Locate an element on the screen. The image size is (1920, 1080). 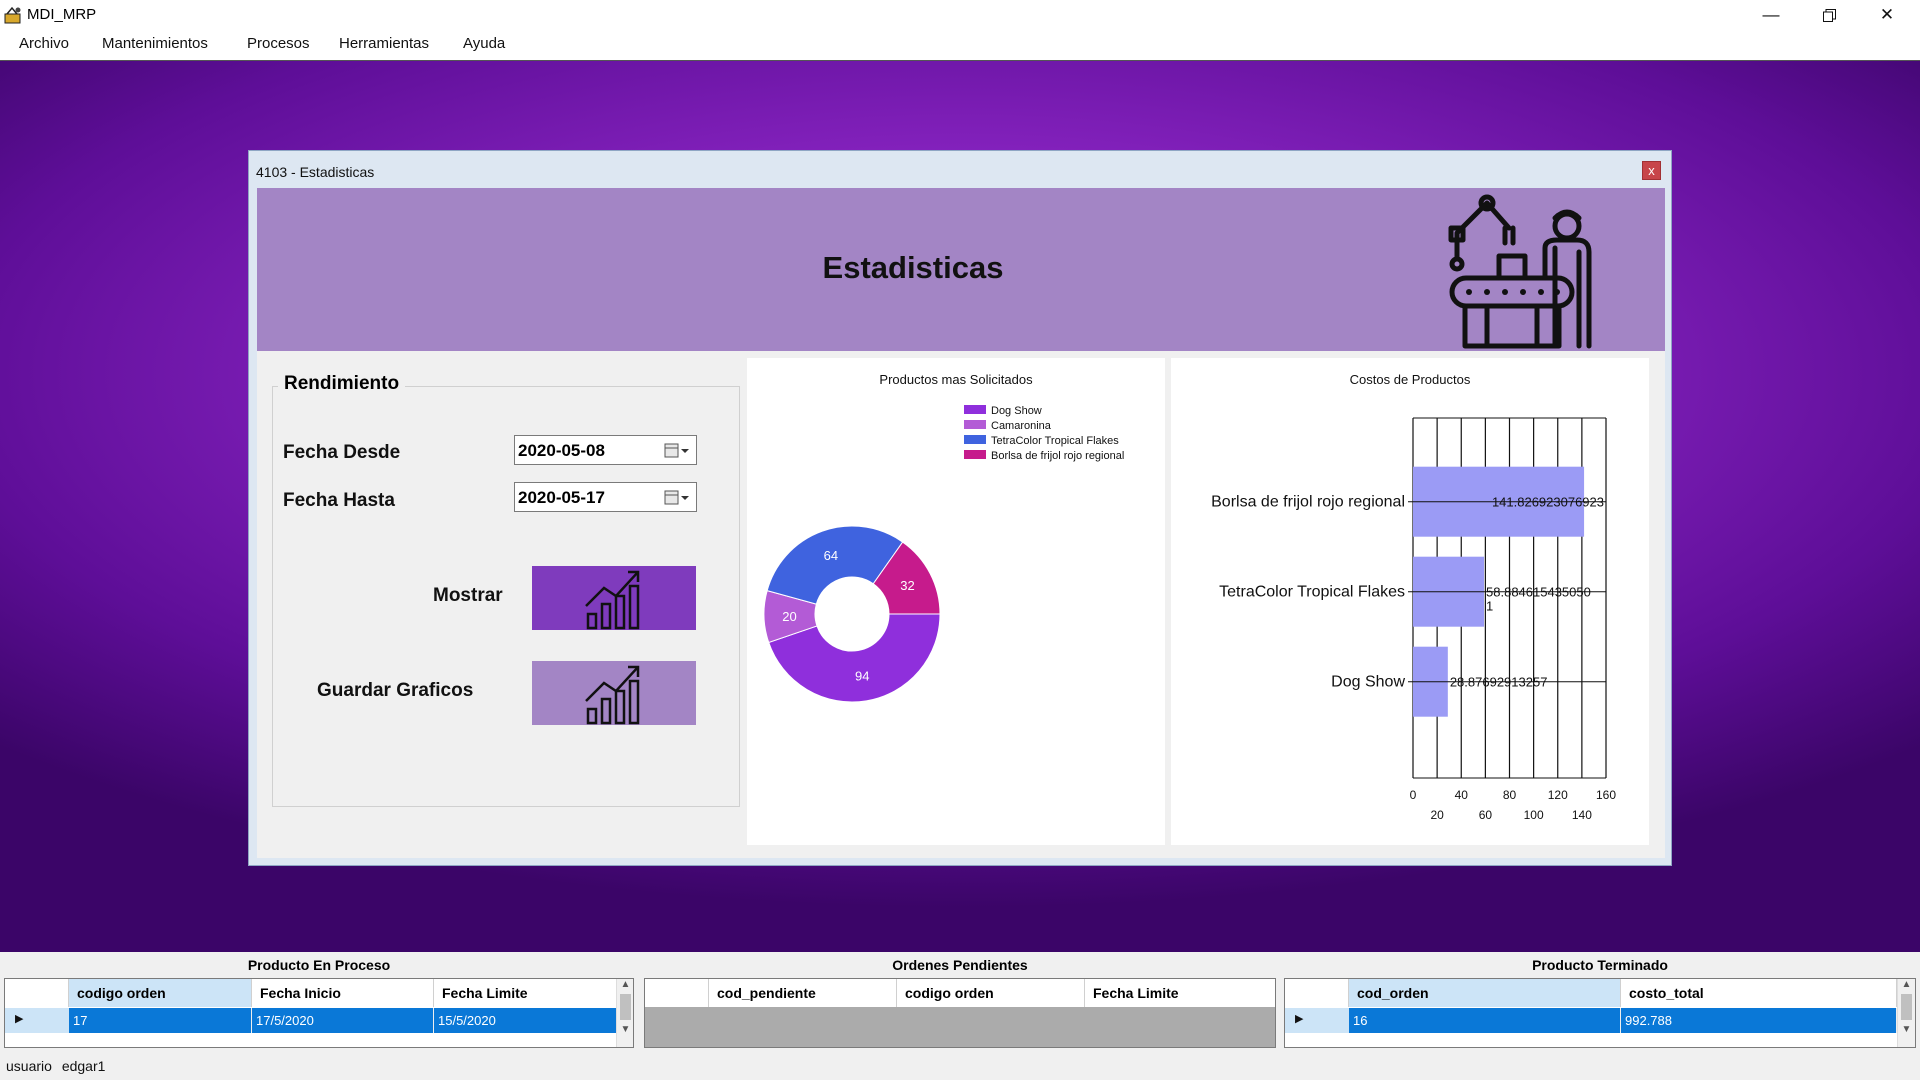
fecha-hasta-picker: 2020-05-17 is located at coordinates (605, 497).